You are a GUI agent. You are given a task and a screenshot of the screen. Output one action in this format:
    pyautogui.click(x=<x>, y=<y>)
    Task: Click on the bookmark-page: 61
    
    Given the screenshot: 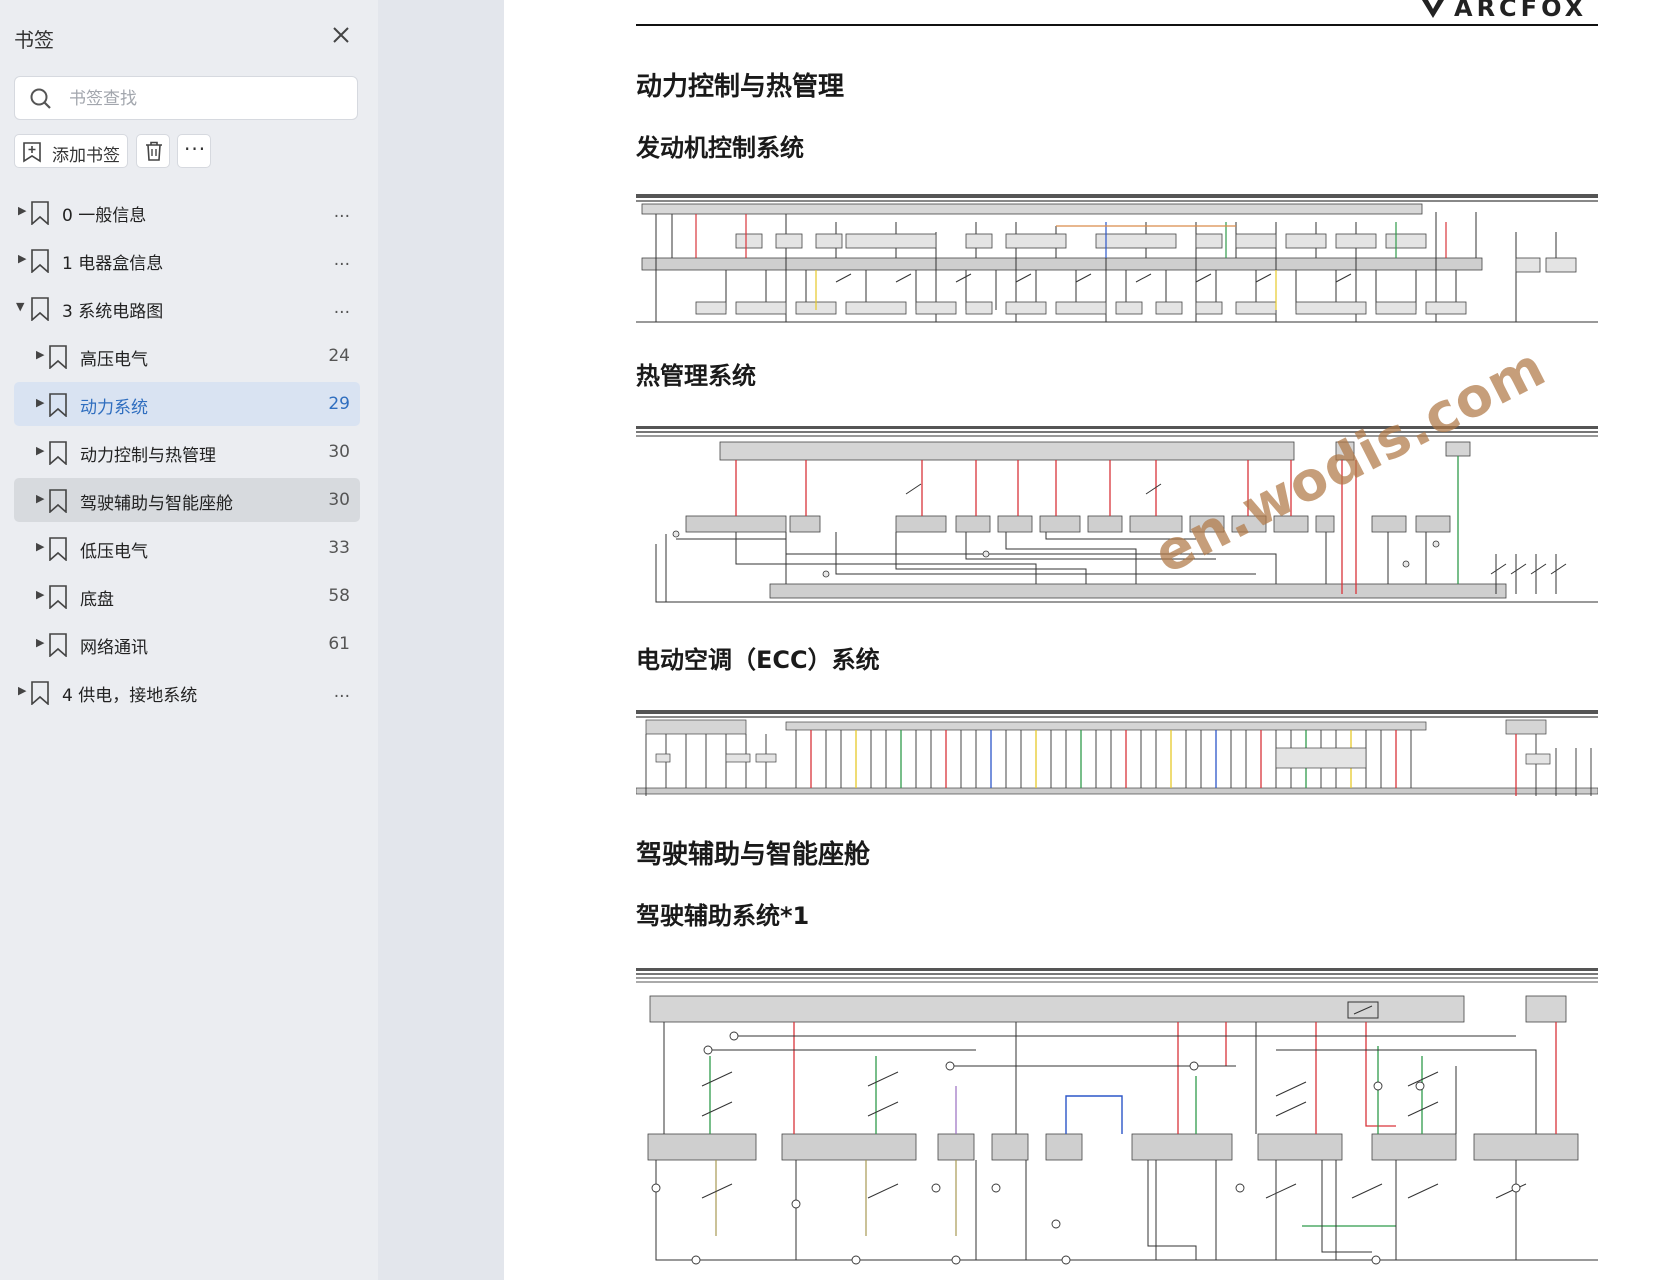 What is the action you would take?
    pyautogui.click(x=339, y=644)
    